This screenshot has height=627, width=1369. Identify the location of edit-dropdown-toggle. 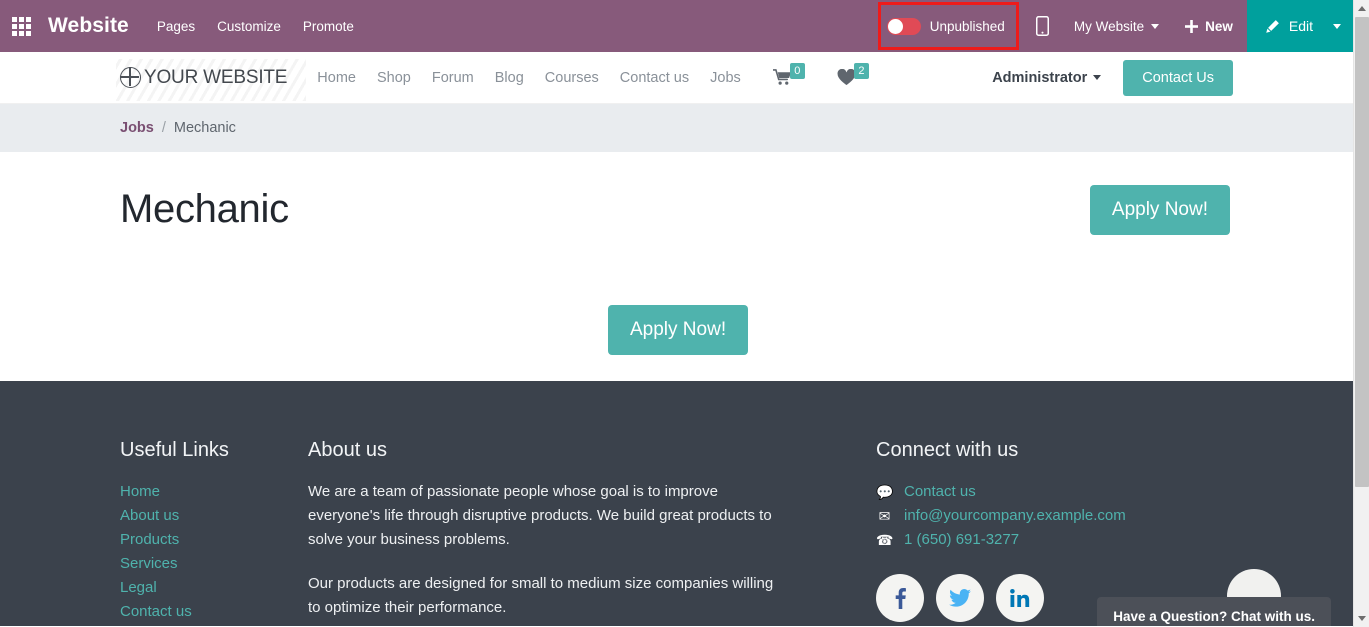
(1341, 26).